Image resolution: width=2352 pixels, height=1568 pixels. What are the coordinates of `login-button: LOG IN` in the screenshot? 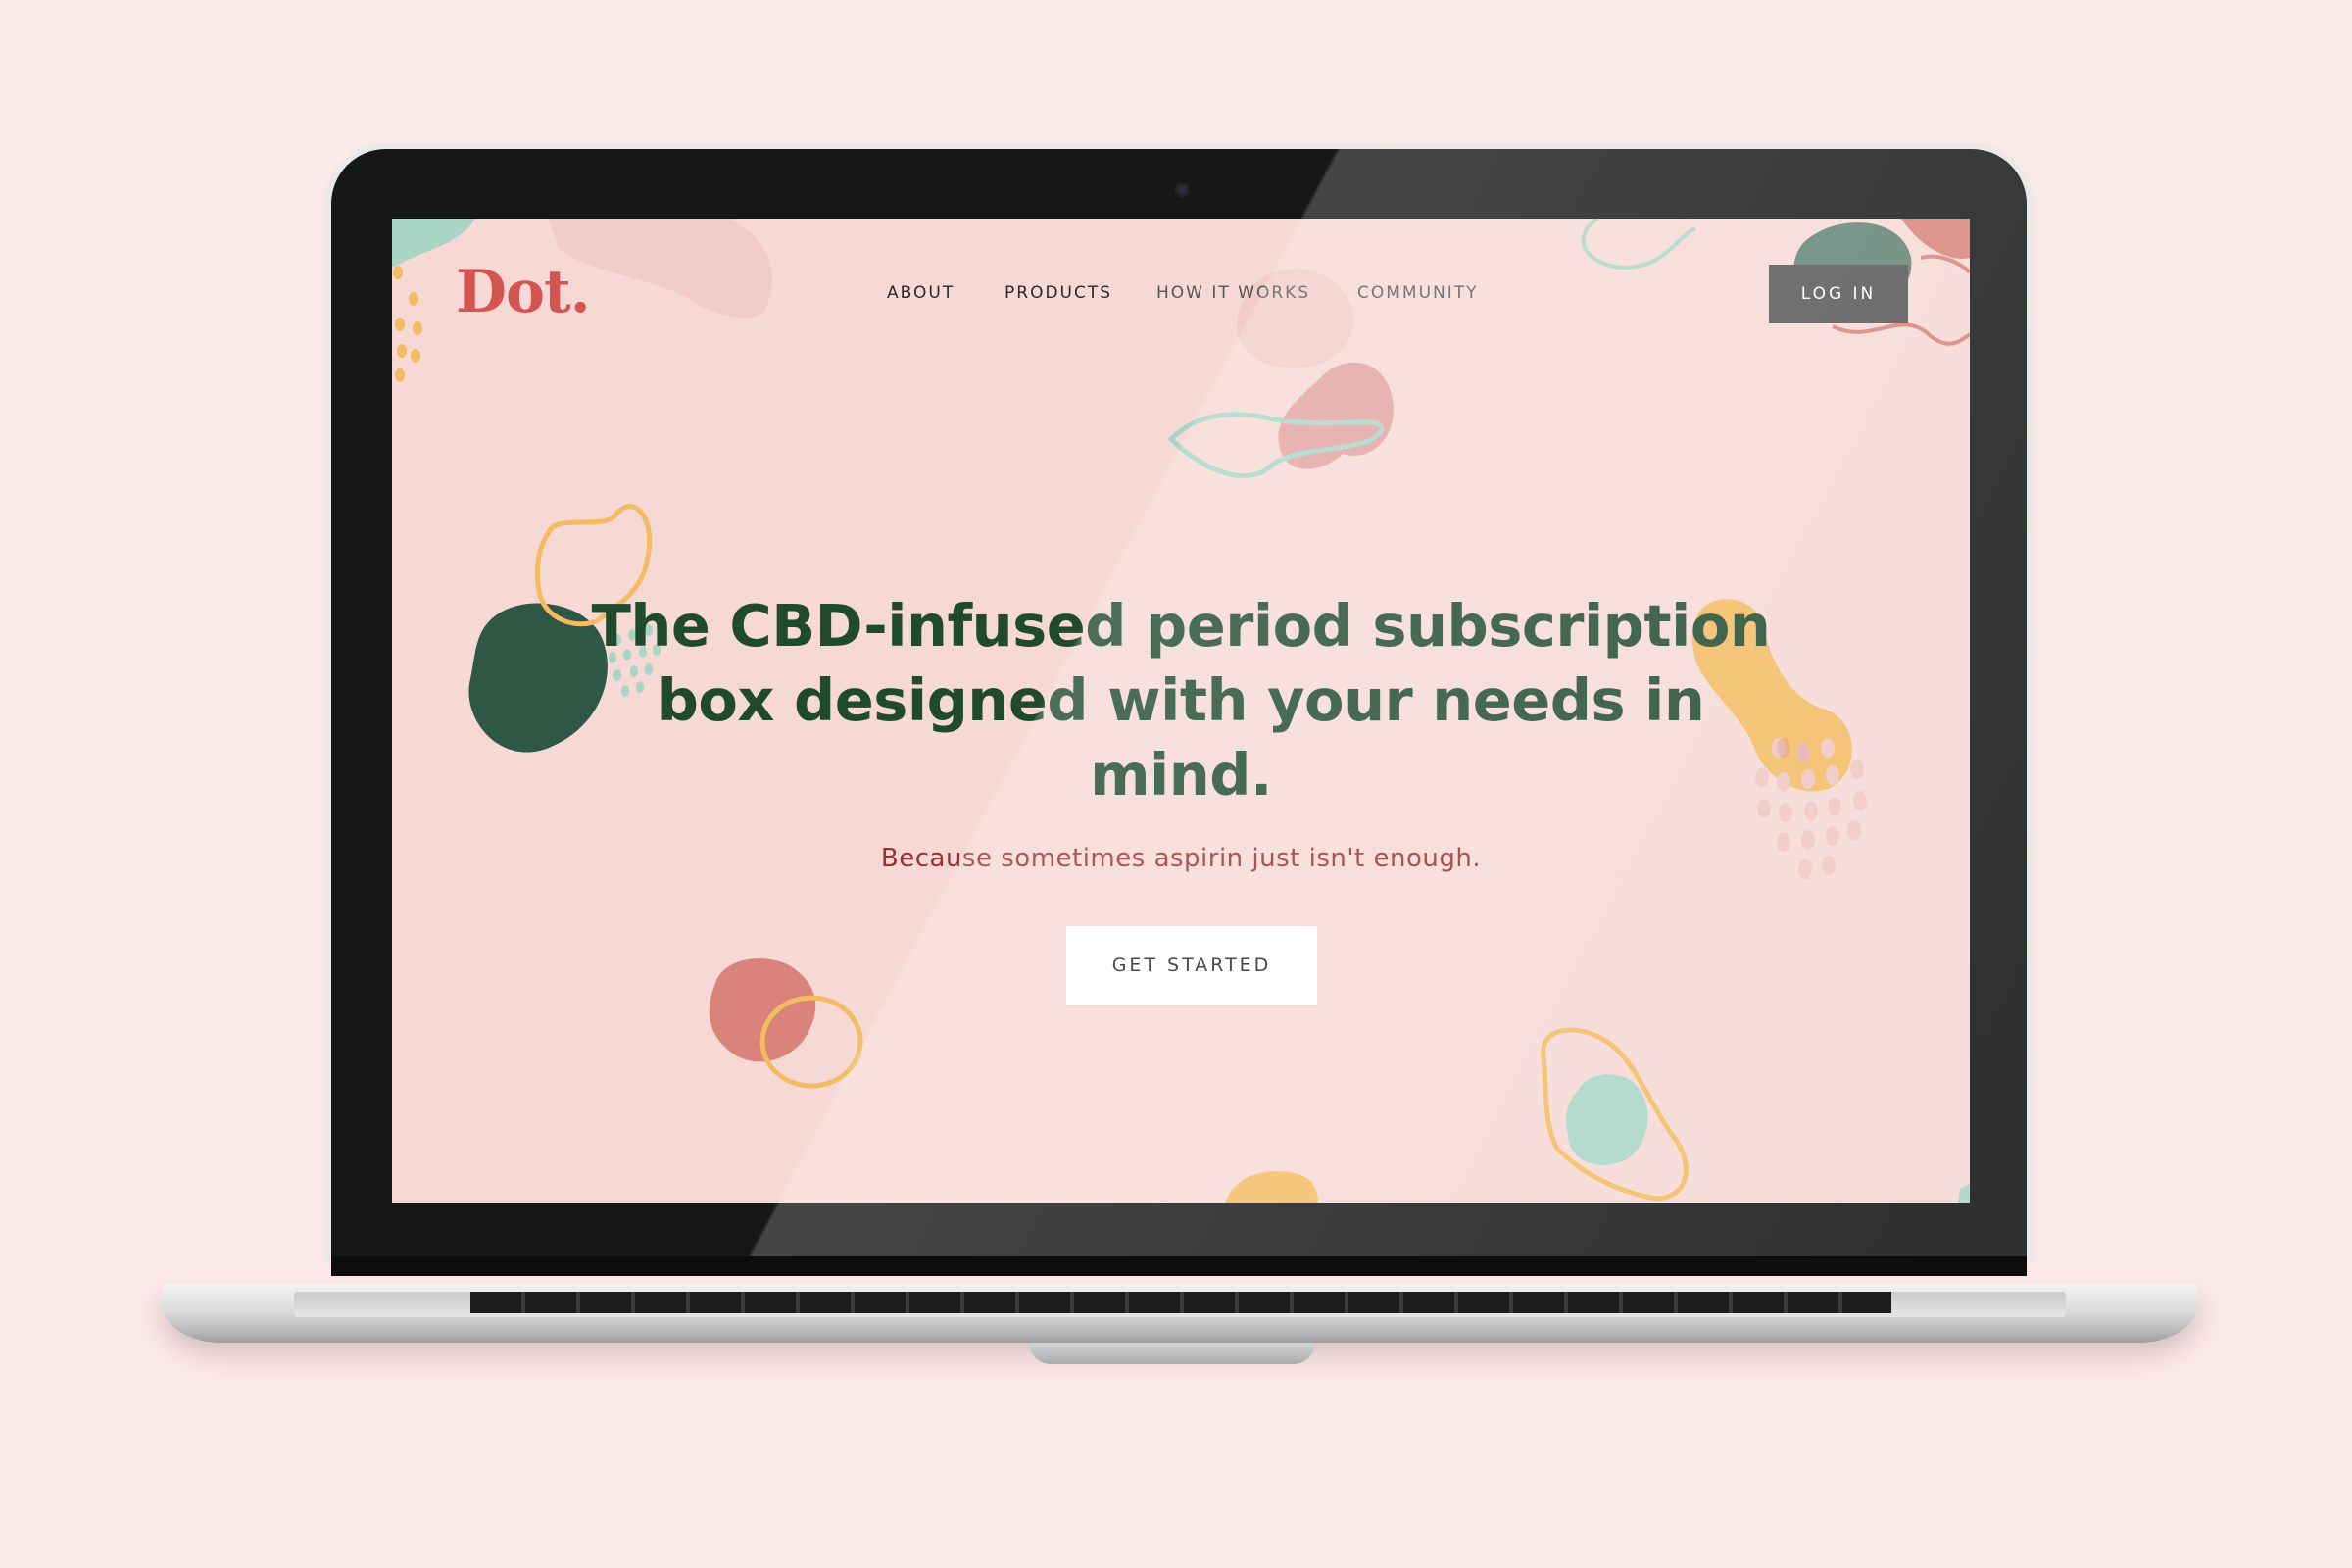 It's located at (1838, 294).